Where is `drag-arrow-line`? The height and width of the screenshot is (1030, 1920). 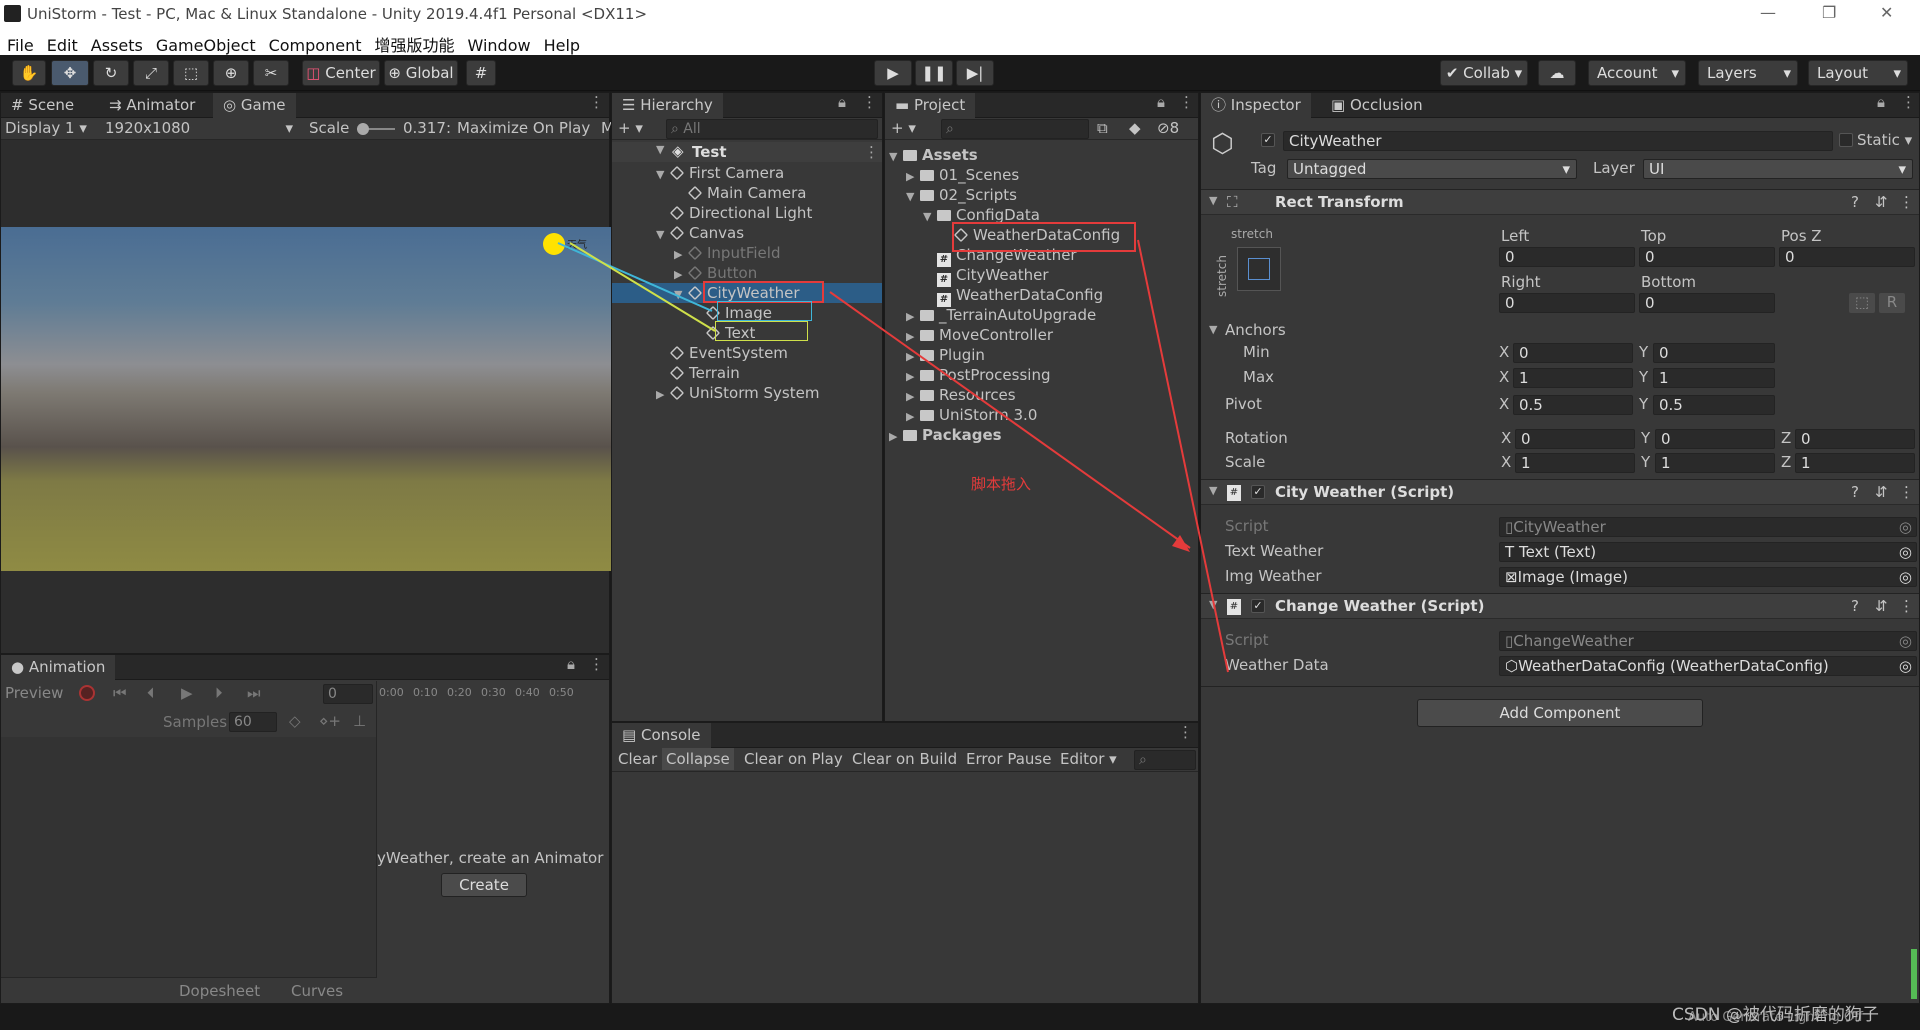
drag-arrow-line is located at coordinates (1010, 420).